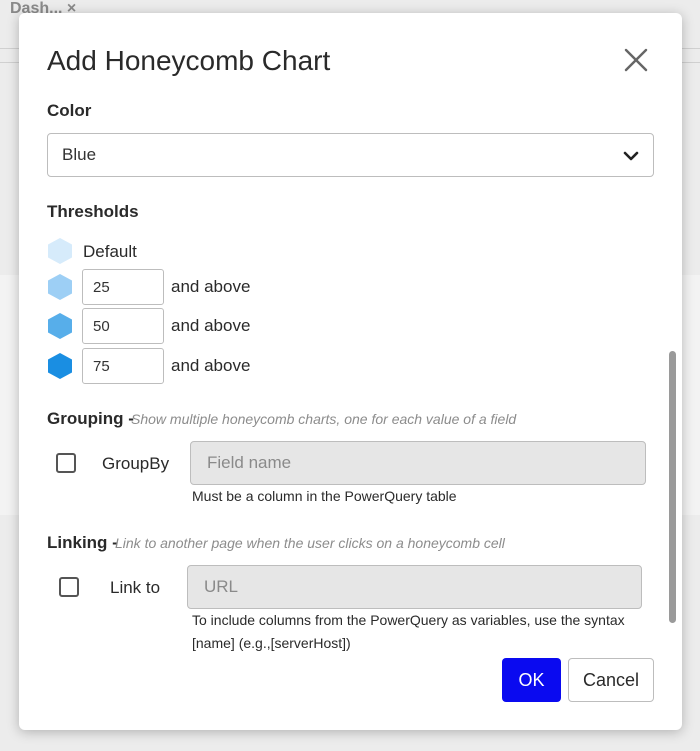 The height and width of the screenshot is (751, 700). I want to click on threshold-input-2: 50, so click(123, 326).